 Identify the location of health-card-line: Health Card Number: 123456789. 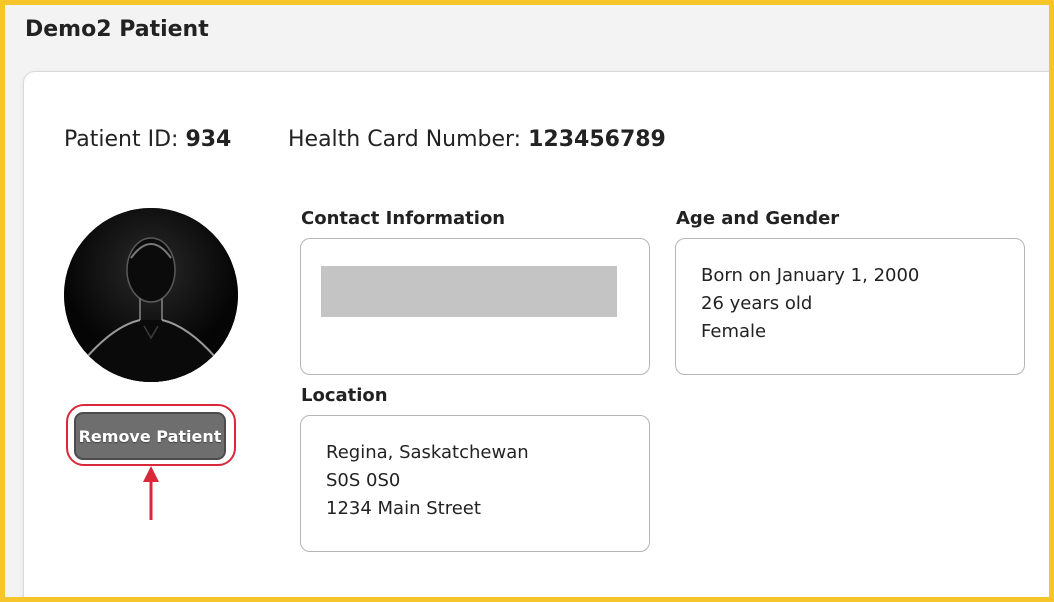
(477, 139).